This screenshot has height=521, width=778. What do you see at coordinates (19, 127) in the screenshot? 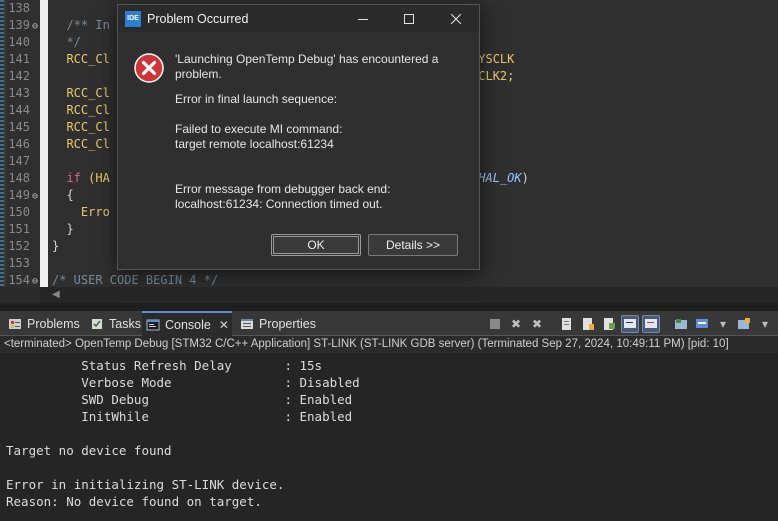
I see `line-number-text: 145` at bounding box center [19, 127].